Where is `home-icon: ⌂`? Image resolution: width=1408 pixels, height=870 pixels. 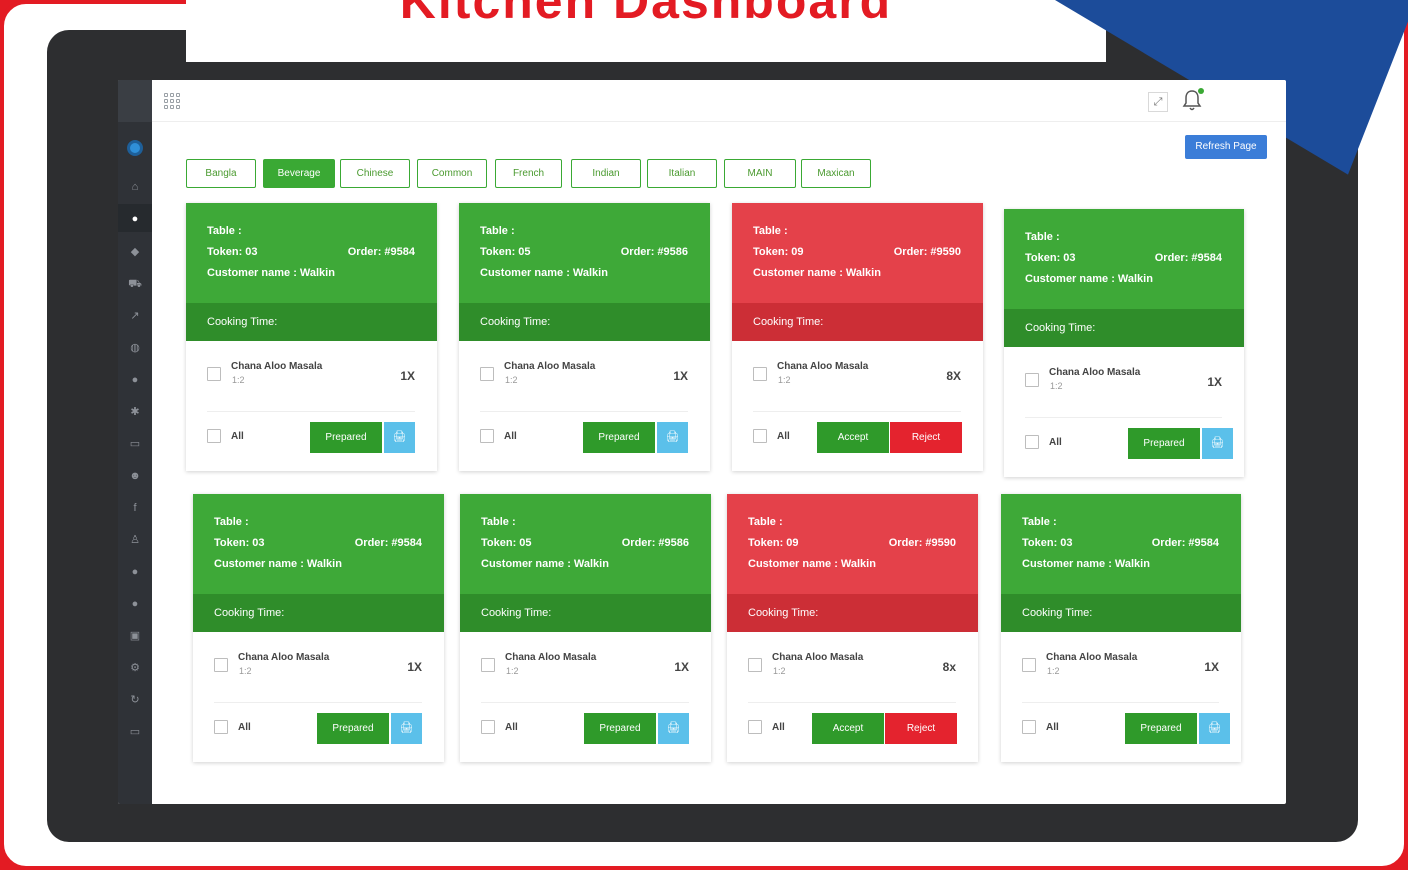 home-icon: ⌂ is located at coordinates (135, 187).